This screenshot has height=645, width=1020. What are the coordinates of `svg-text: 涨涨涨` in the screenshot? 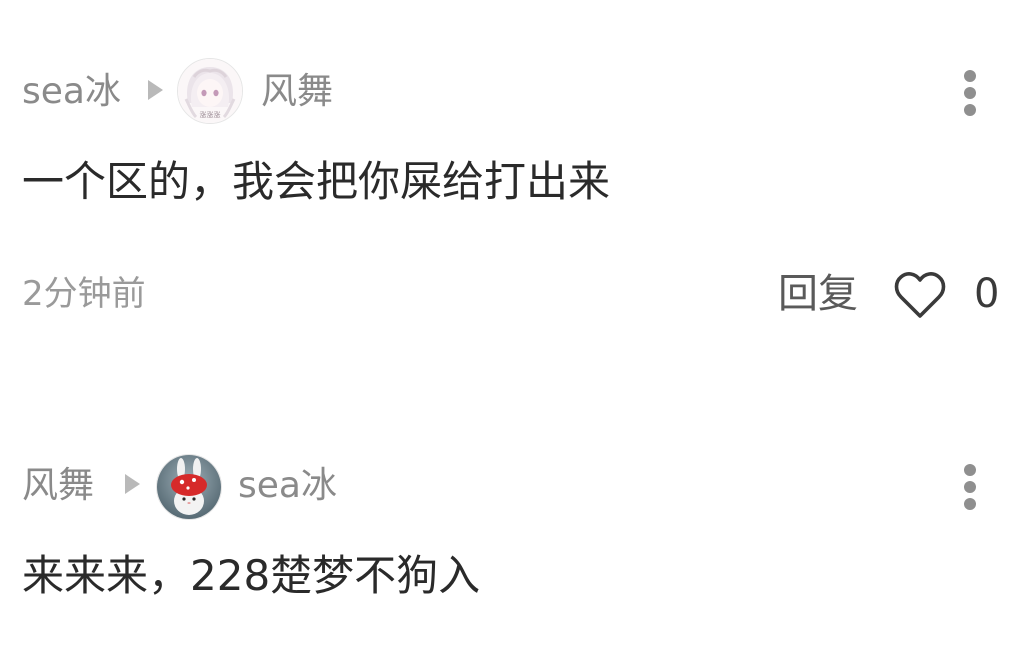 It's located at (210, 114).